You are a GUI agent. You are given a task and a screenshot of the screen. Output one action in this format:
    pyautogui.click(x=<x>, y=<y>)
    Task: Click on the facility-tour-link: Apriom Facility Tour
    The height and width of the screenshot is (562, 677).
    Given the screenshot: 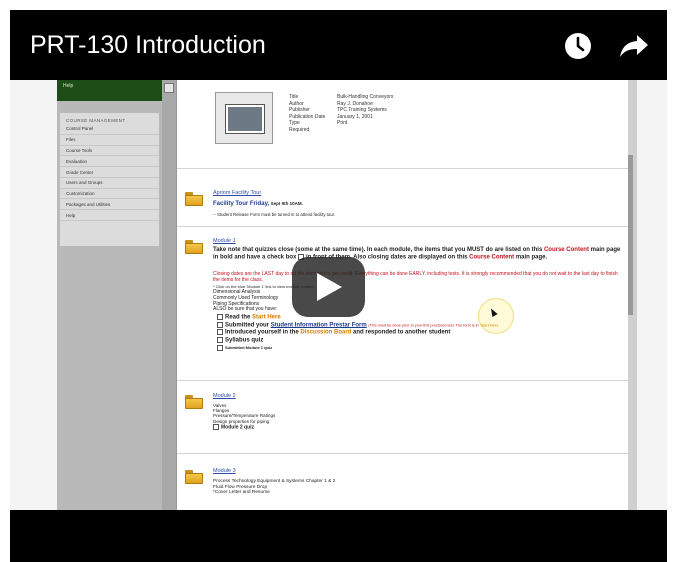 What is the action you would take?
    pyautogui.click(x=237, y=193)
    